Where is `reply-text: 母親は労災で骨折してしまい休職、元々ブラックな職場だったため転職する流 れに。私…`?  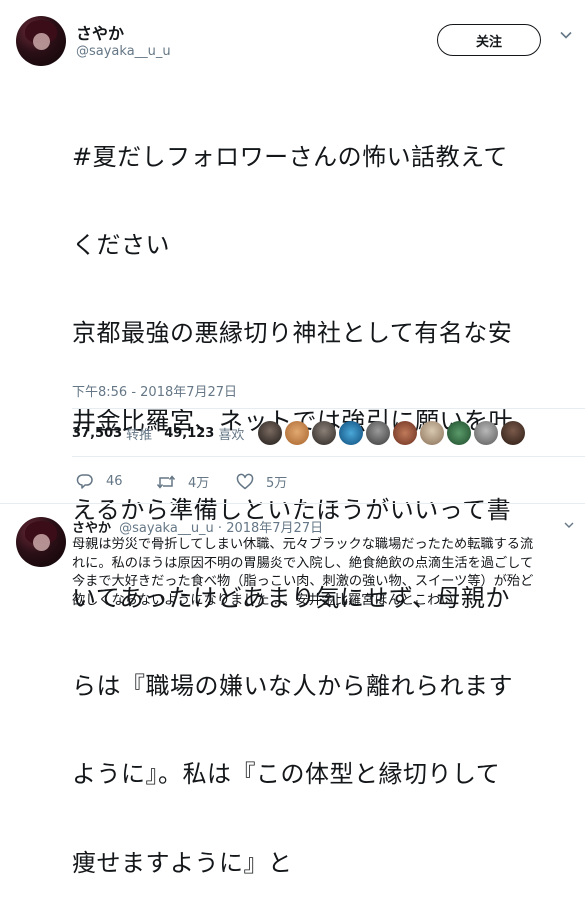
reply-text: 母親は労災で骨折してしまい休職、元々ブラックな職場だったため転職する流 れに。私… is located at coordinates (327, 573).